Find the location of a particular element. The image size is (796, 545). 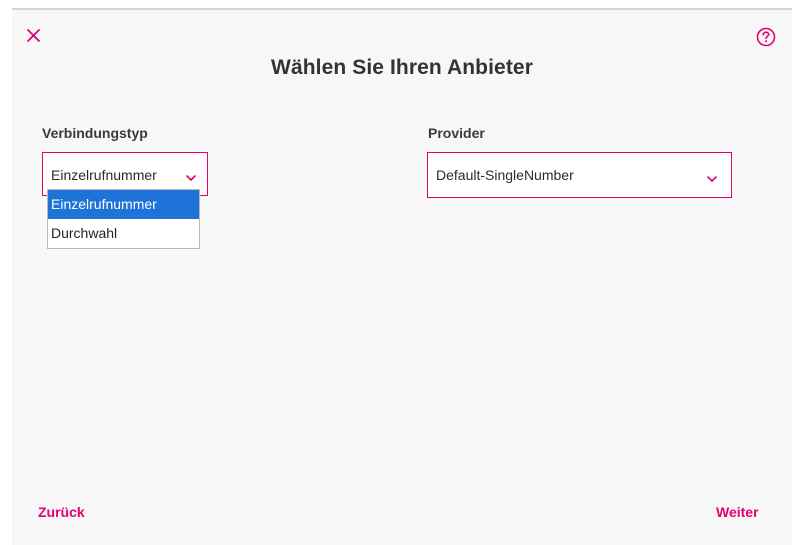

next-button: Weiter is located at coordinates (737, 512).